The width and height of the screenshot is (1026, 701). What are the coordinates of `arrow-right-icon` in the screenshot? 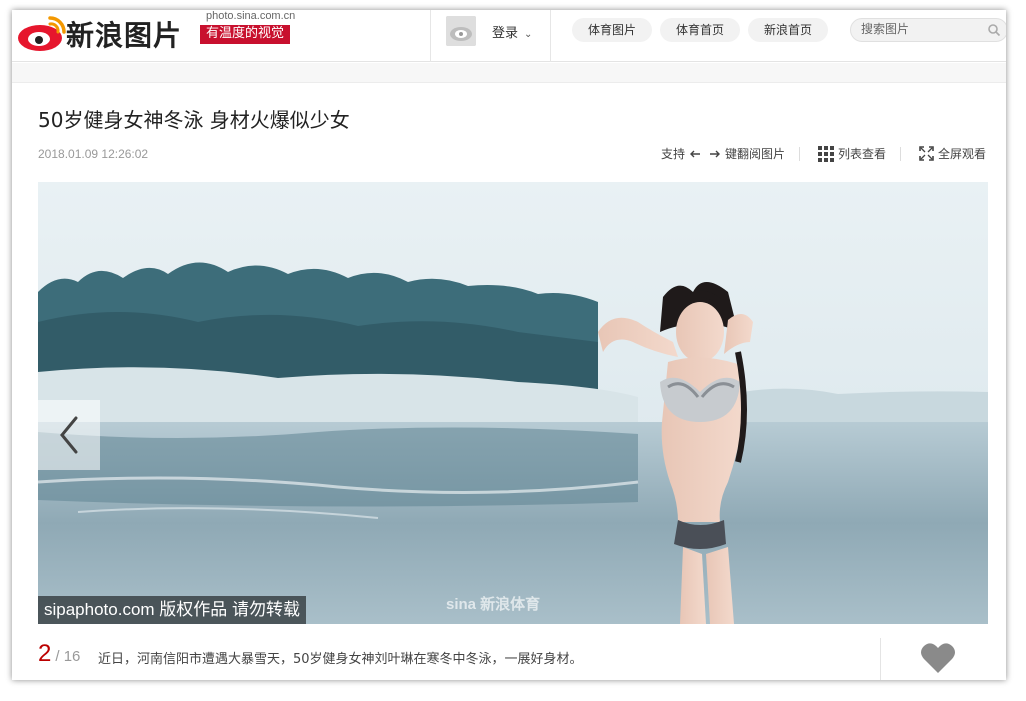 It's located at (714, 153).